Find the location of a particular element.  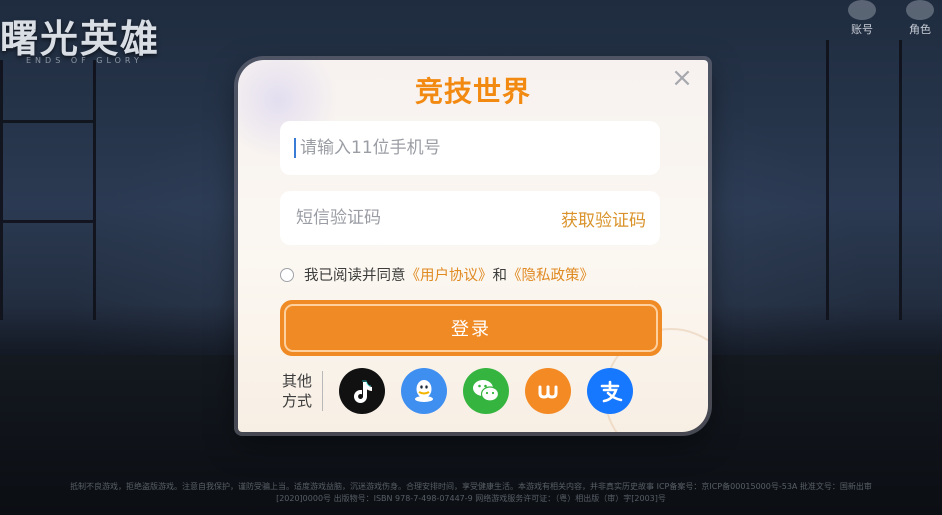

agreement-prefix: 我已阅读并同意 is located at coordinates (355, 276).